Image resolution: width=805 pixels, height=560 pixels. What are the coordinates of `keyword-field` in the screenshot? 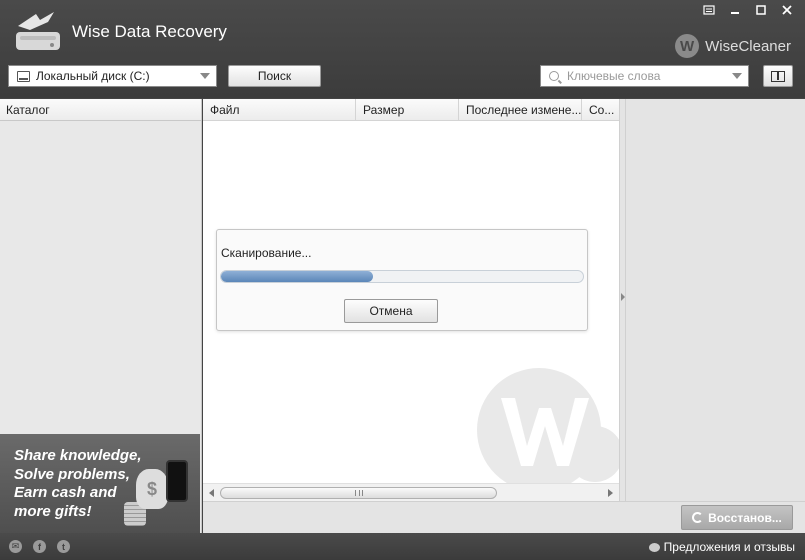 It's located at (644, 76).